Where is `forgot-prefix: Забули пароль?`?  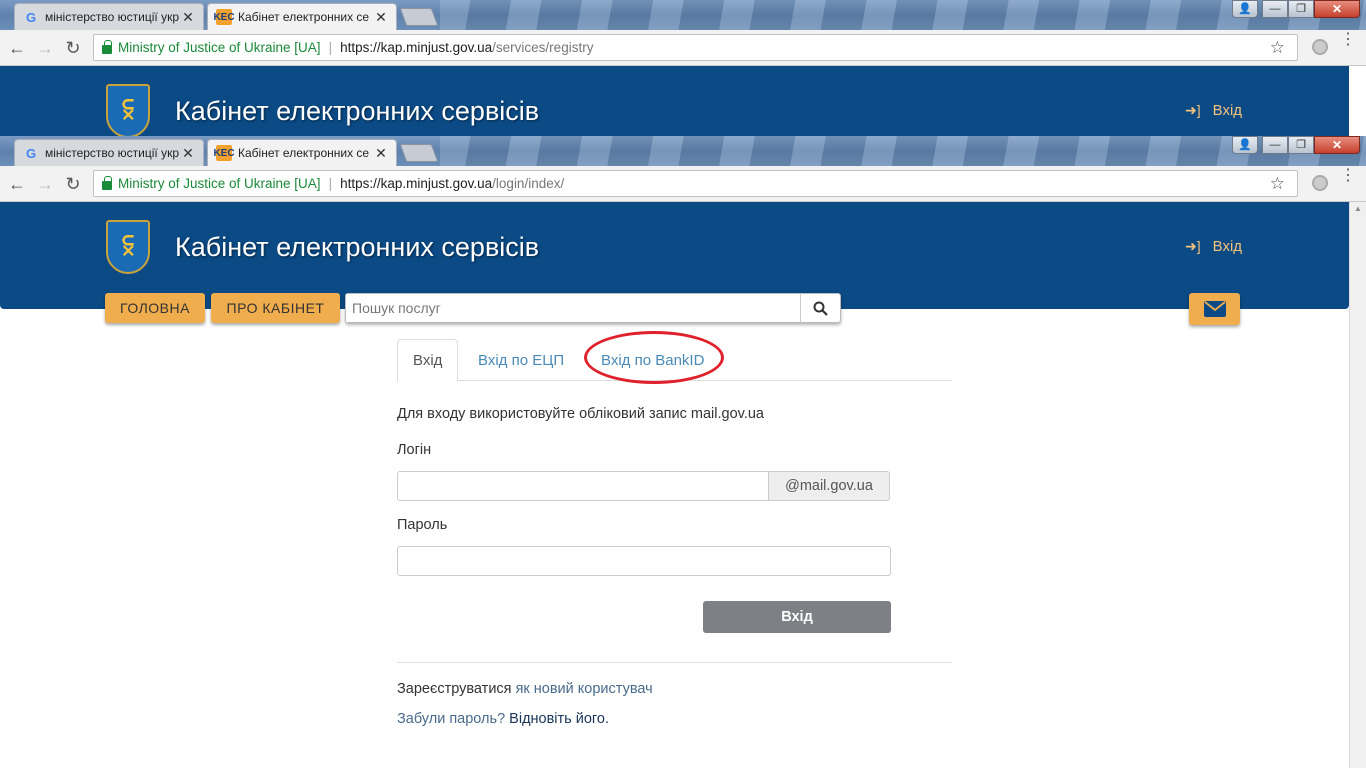
forgot-prefix: Забули пароль? is located at coordinates (451, 719).